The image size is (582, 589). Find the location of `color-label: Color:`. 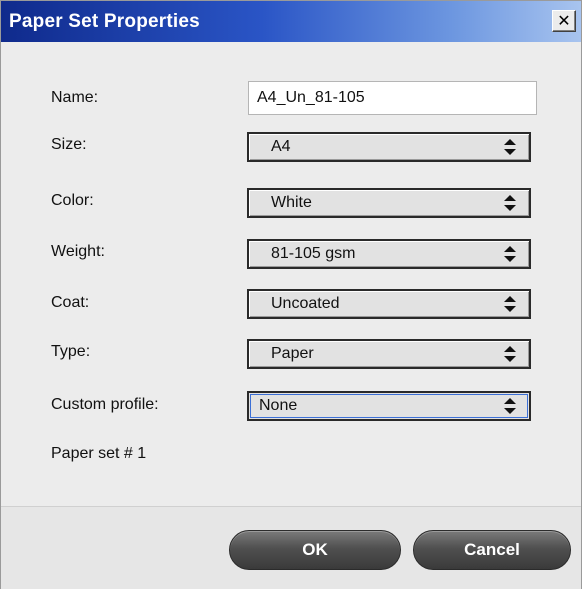

color-label: Color: is located at coordinates (72, 200).